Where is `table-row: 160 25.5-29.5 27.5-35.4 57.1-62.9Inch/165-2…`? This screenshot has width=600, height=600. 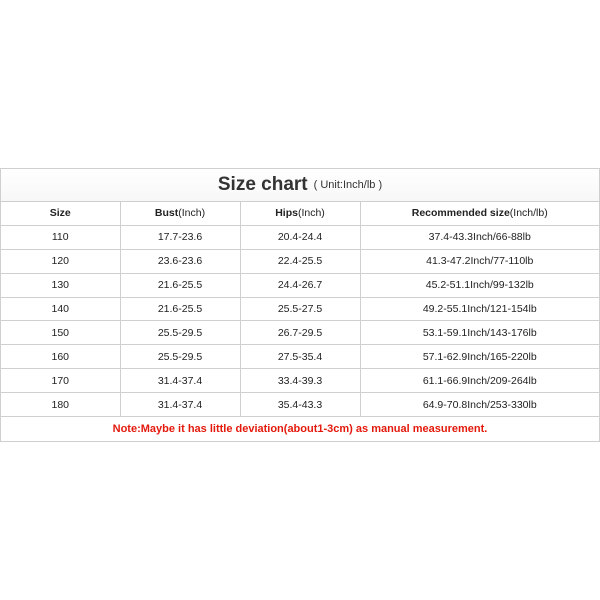
table-row: 160 25.5-29.5 27.5-35.4 57.1-62.9Inch/165-2… is located at coordinates (300, 357).